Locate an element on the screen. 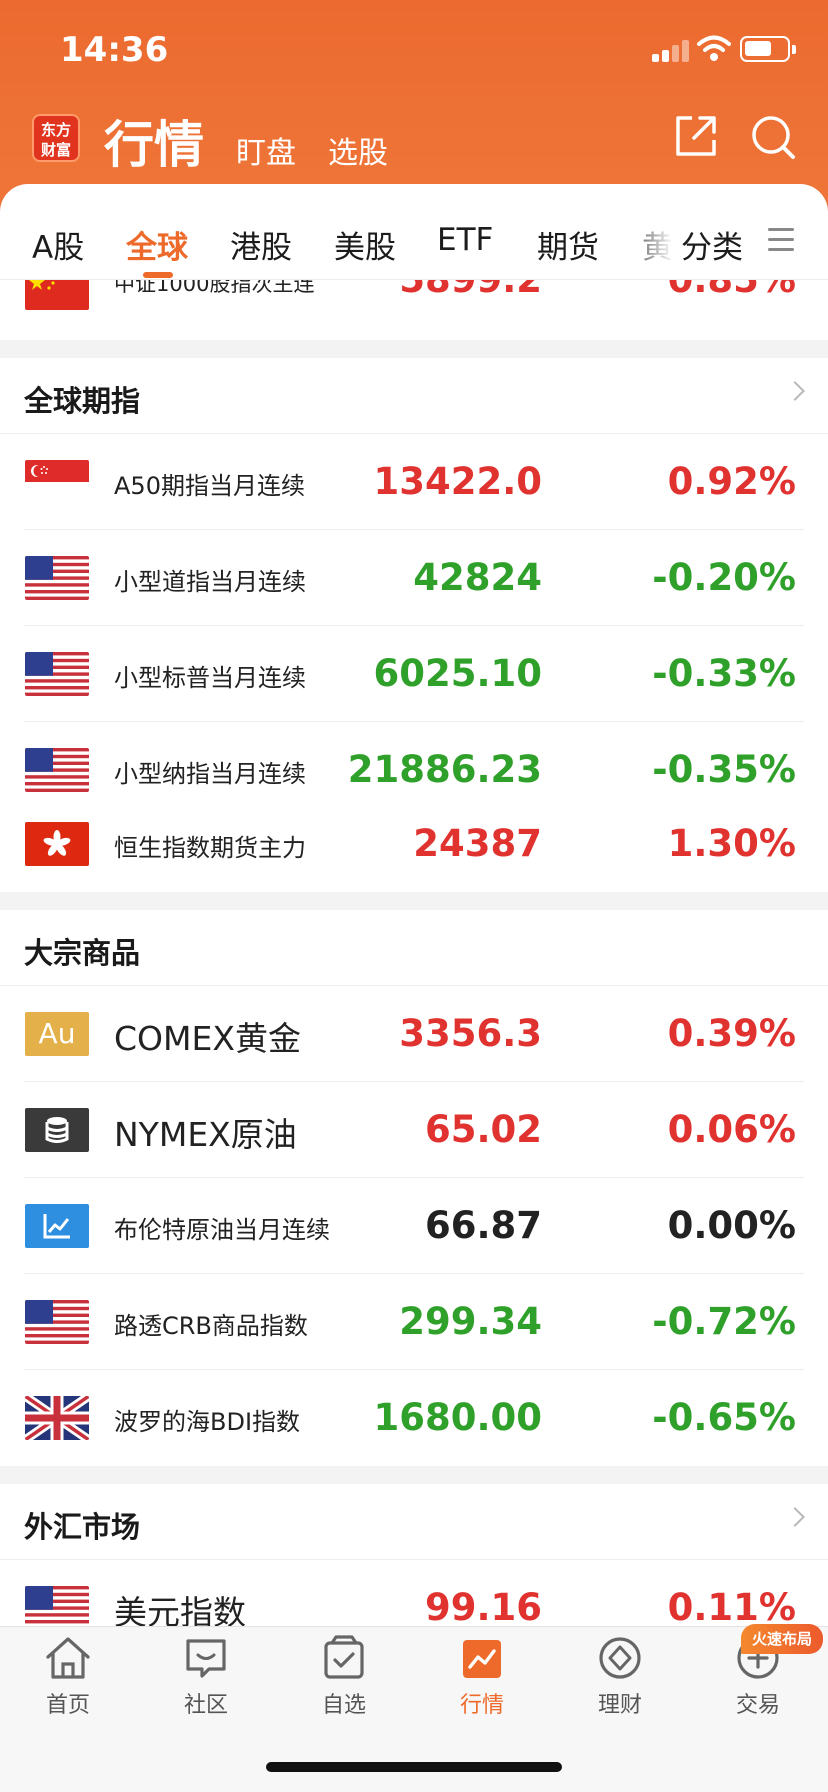  market-icon is located at coordinates (482, 1659).